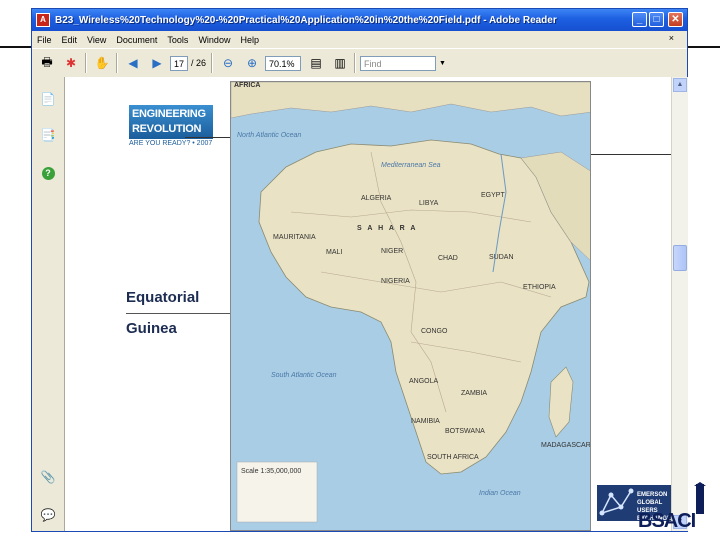 Image resolution: width=720 pixels, height=540 pixels. What do you see at coordinates (179, 63) in the screenshot?
I see `page-number-input: 17` at bounding box center [179, 63].